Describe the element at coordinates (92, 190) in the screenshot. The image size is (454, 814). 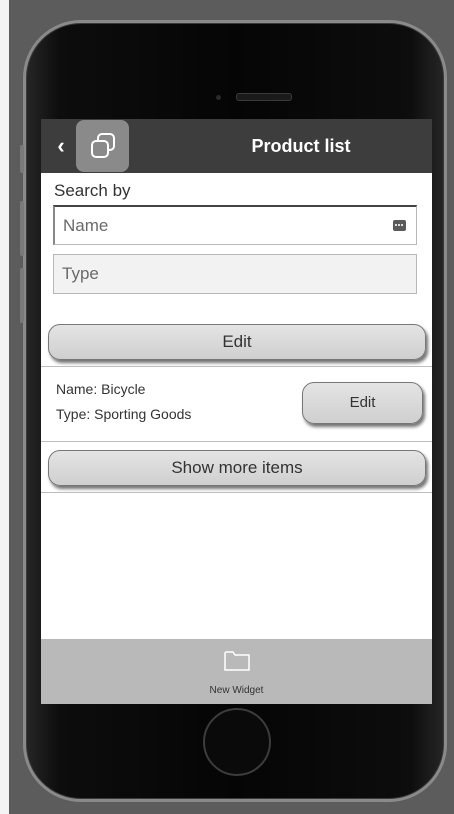
I see `search-label: Search by` at that location.